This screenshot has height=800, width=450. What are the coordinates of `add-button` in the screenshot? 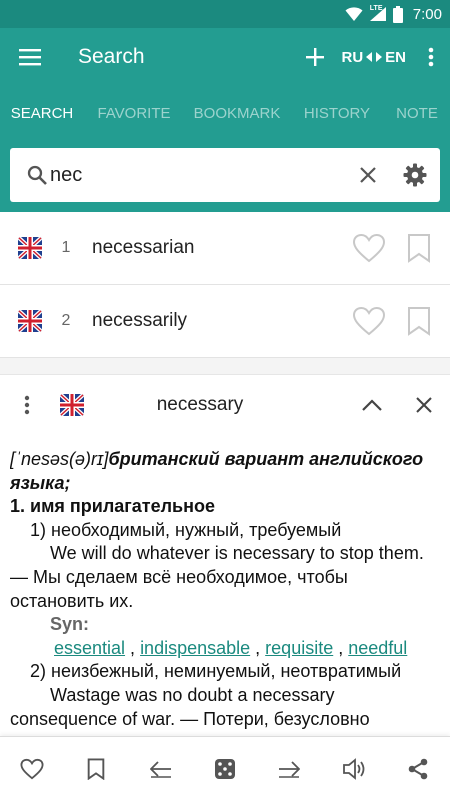 It's located at (315, 57).